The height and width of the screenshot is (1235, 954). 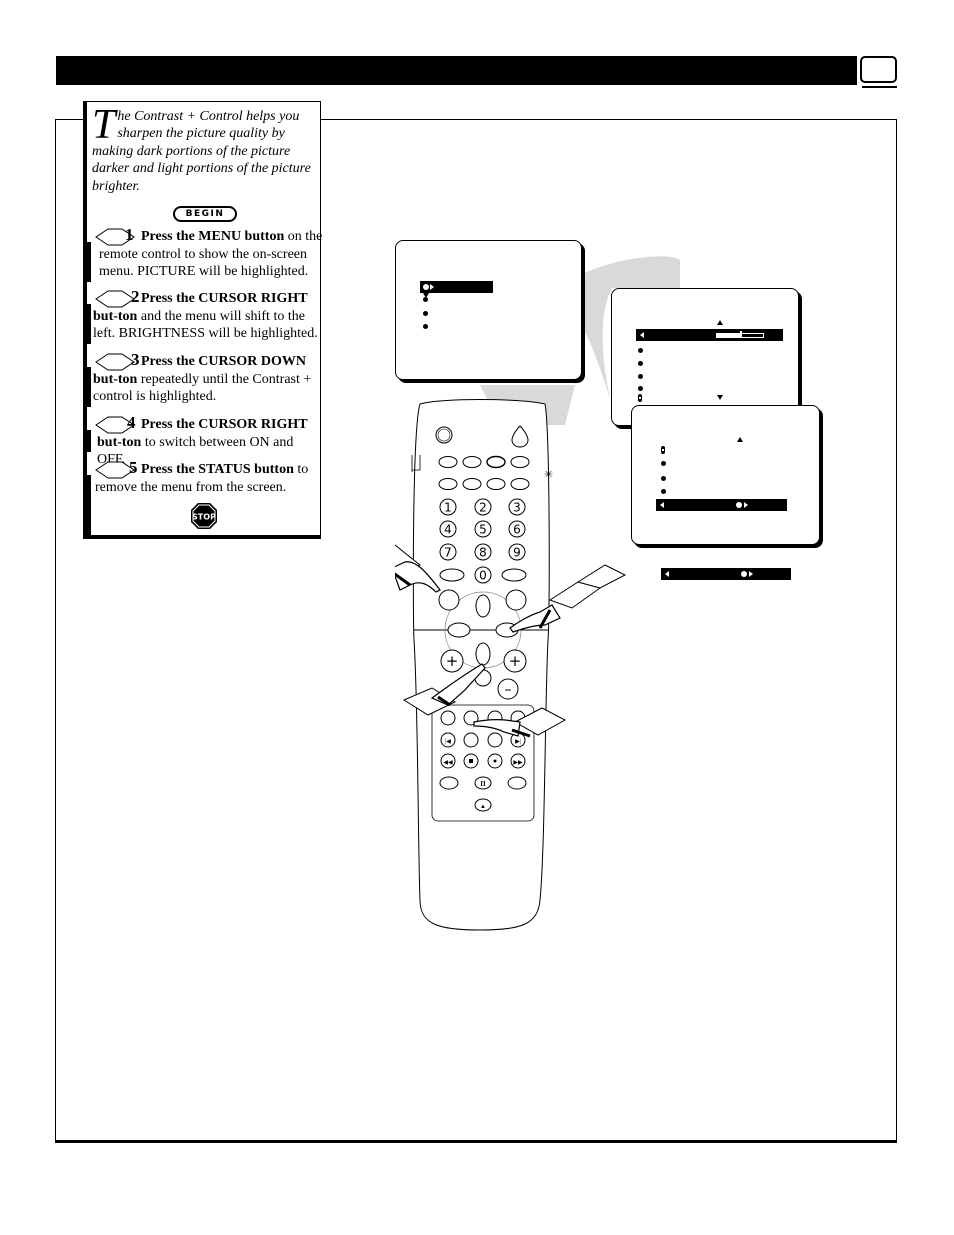 I want to click on page-number-box, so click(x=878, y=69).